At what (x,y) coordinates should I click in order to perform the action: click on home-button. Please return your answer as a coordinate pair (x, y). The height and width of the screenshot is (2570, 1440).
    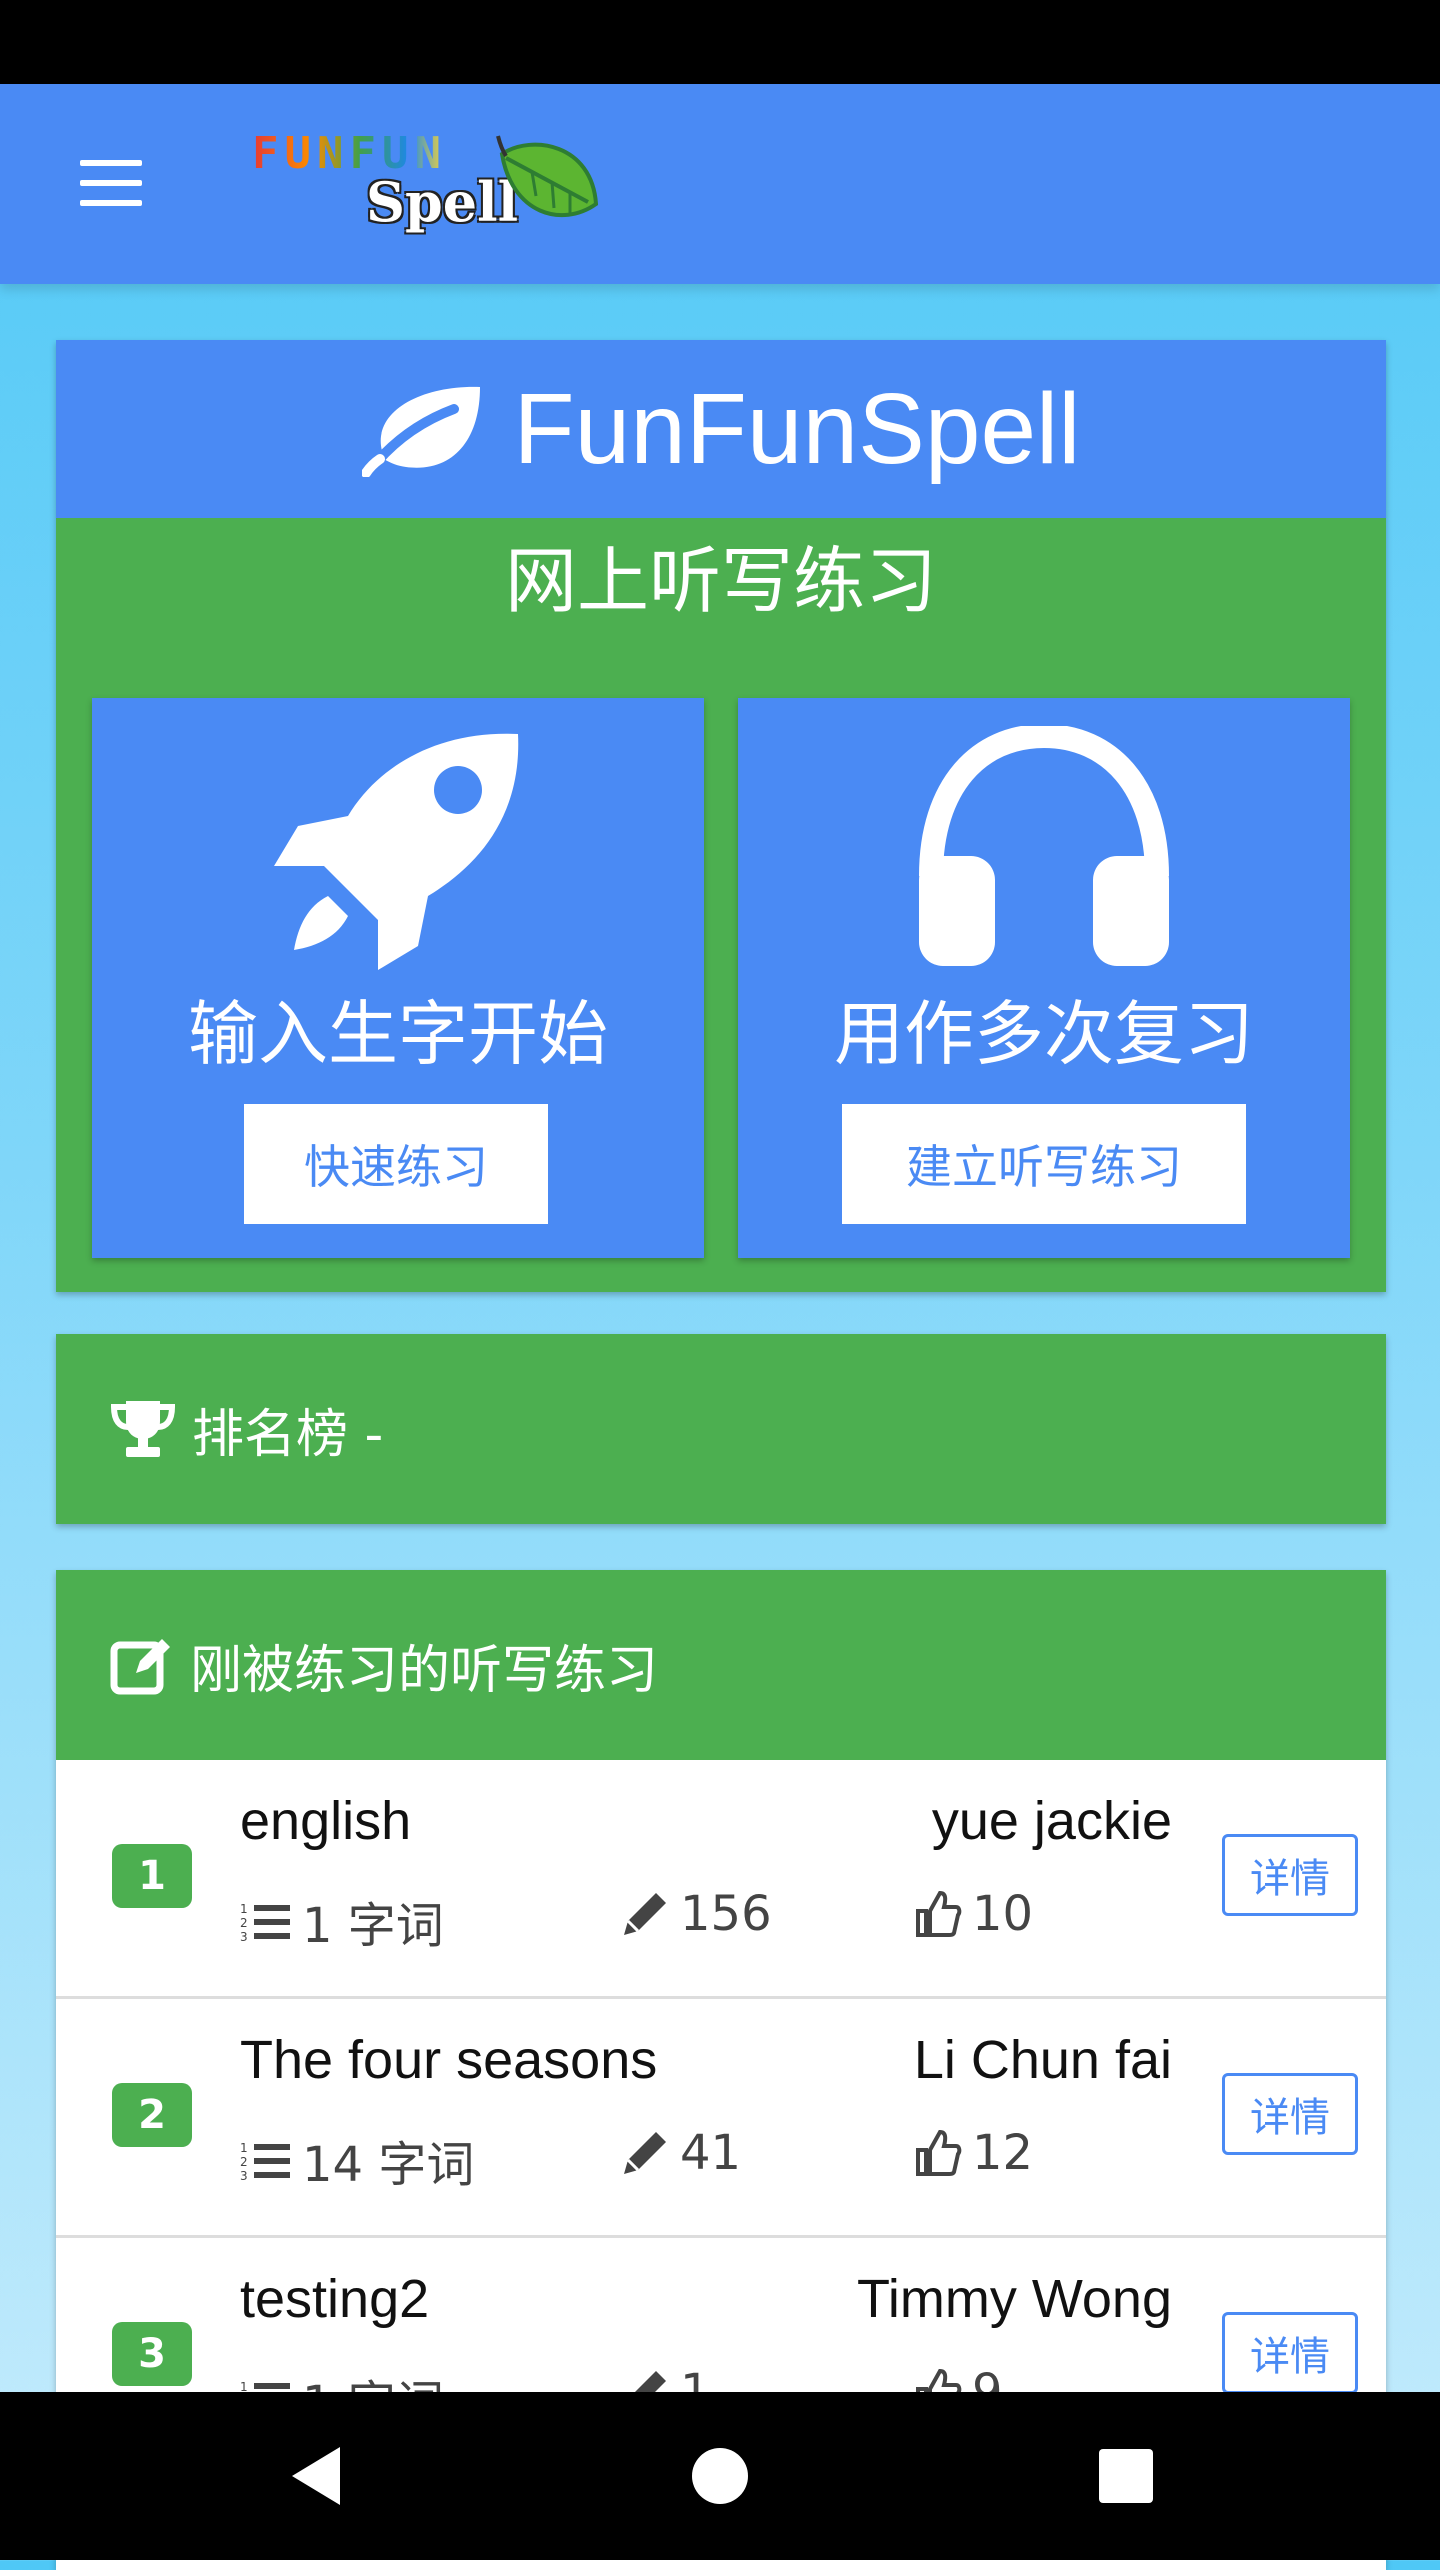
    Looking at the image, I should click on (720, 2476).